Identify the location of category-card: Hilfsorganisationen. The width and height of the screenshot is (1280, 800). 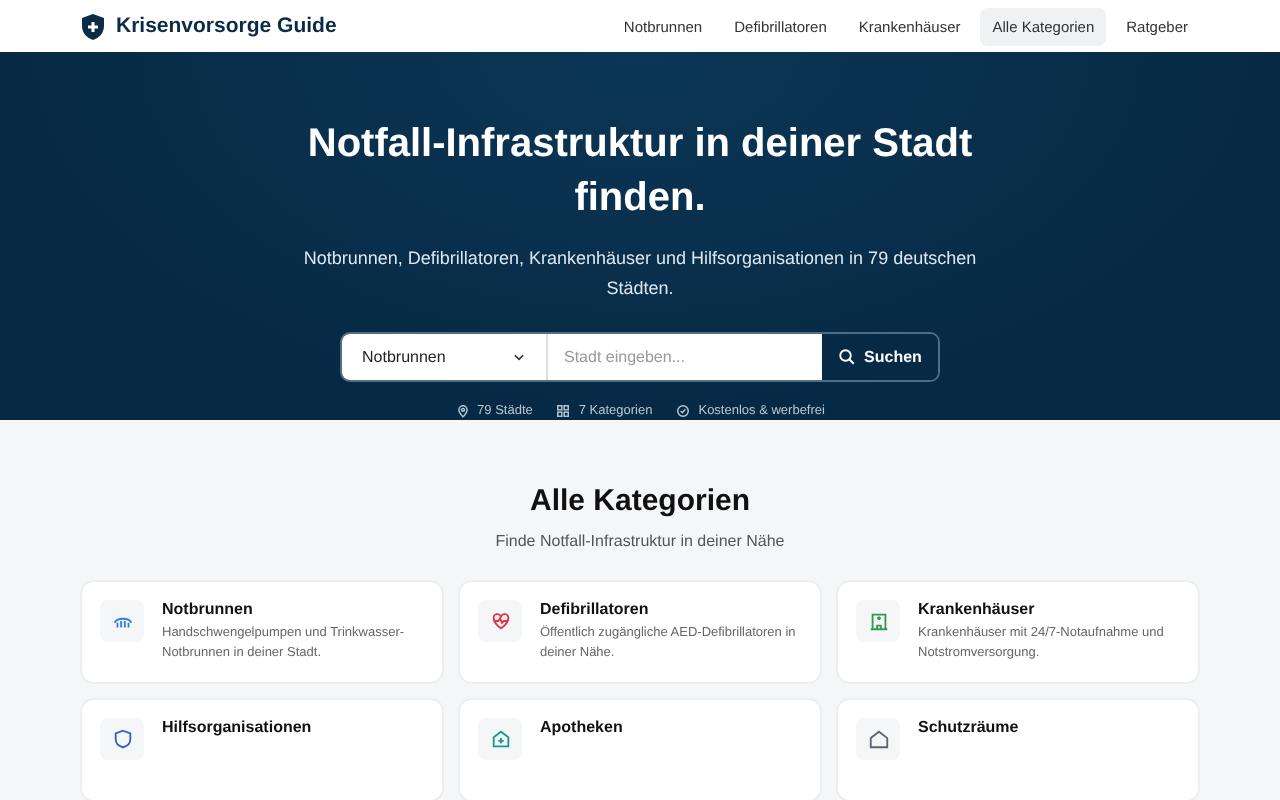
(262, 750).